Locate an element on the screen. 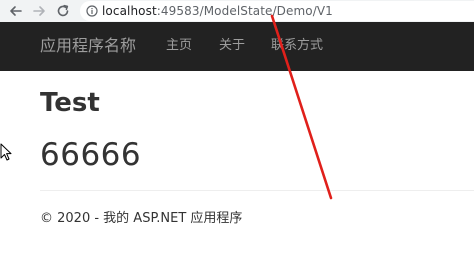  mouse-cursor-icon is located at coordinates (6, 152).